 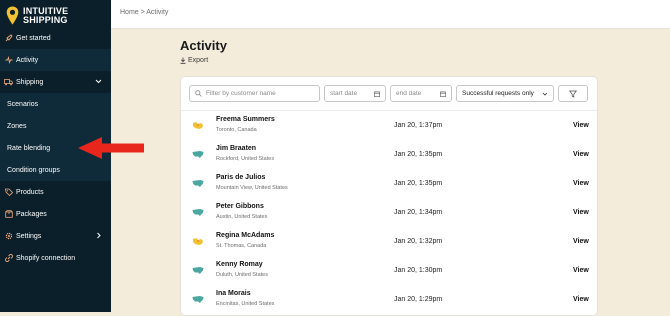 I want to click on customer-location: Austin, United States, so click(x=242, y=217).